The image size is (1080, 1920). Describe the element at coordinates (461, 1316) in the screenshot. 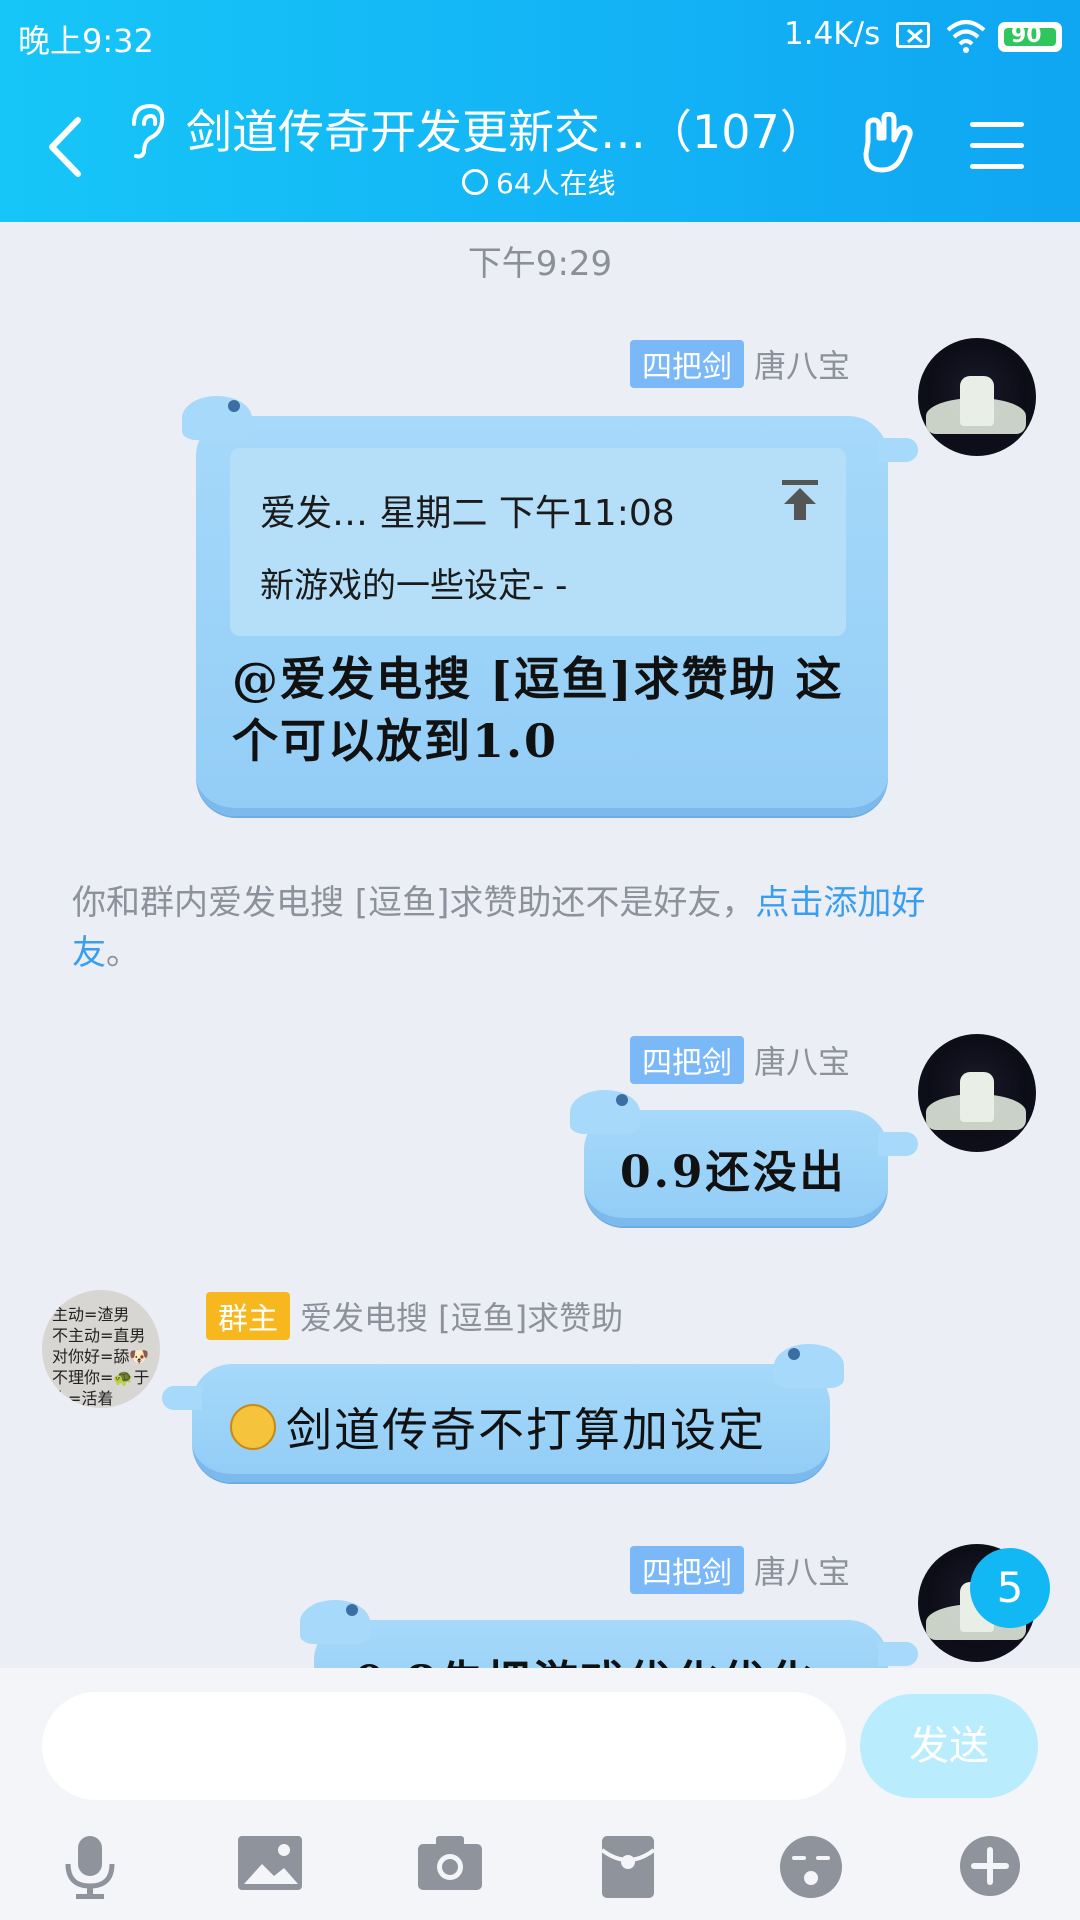

I see `sender-name: 爱发电搜 [逗鱼]求赞助` at that location.